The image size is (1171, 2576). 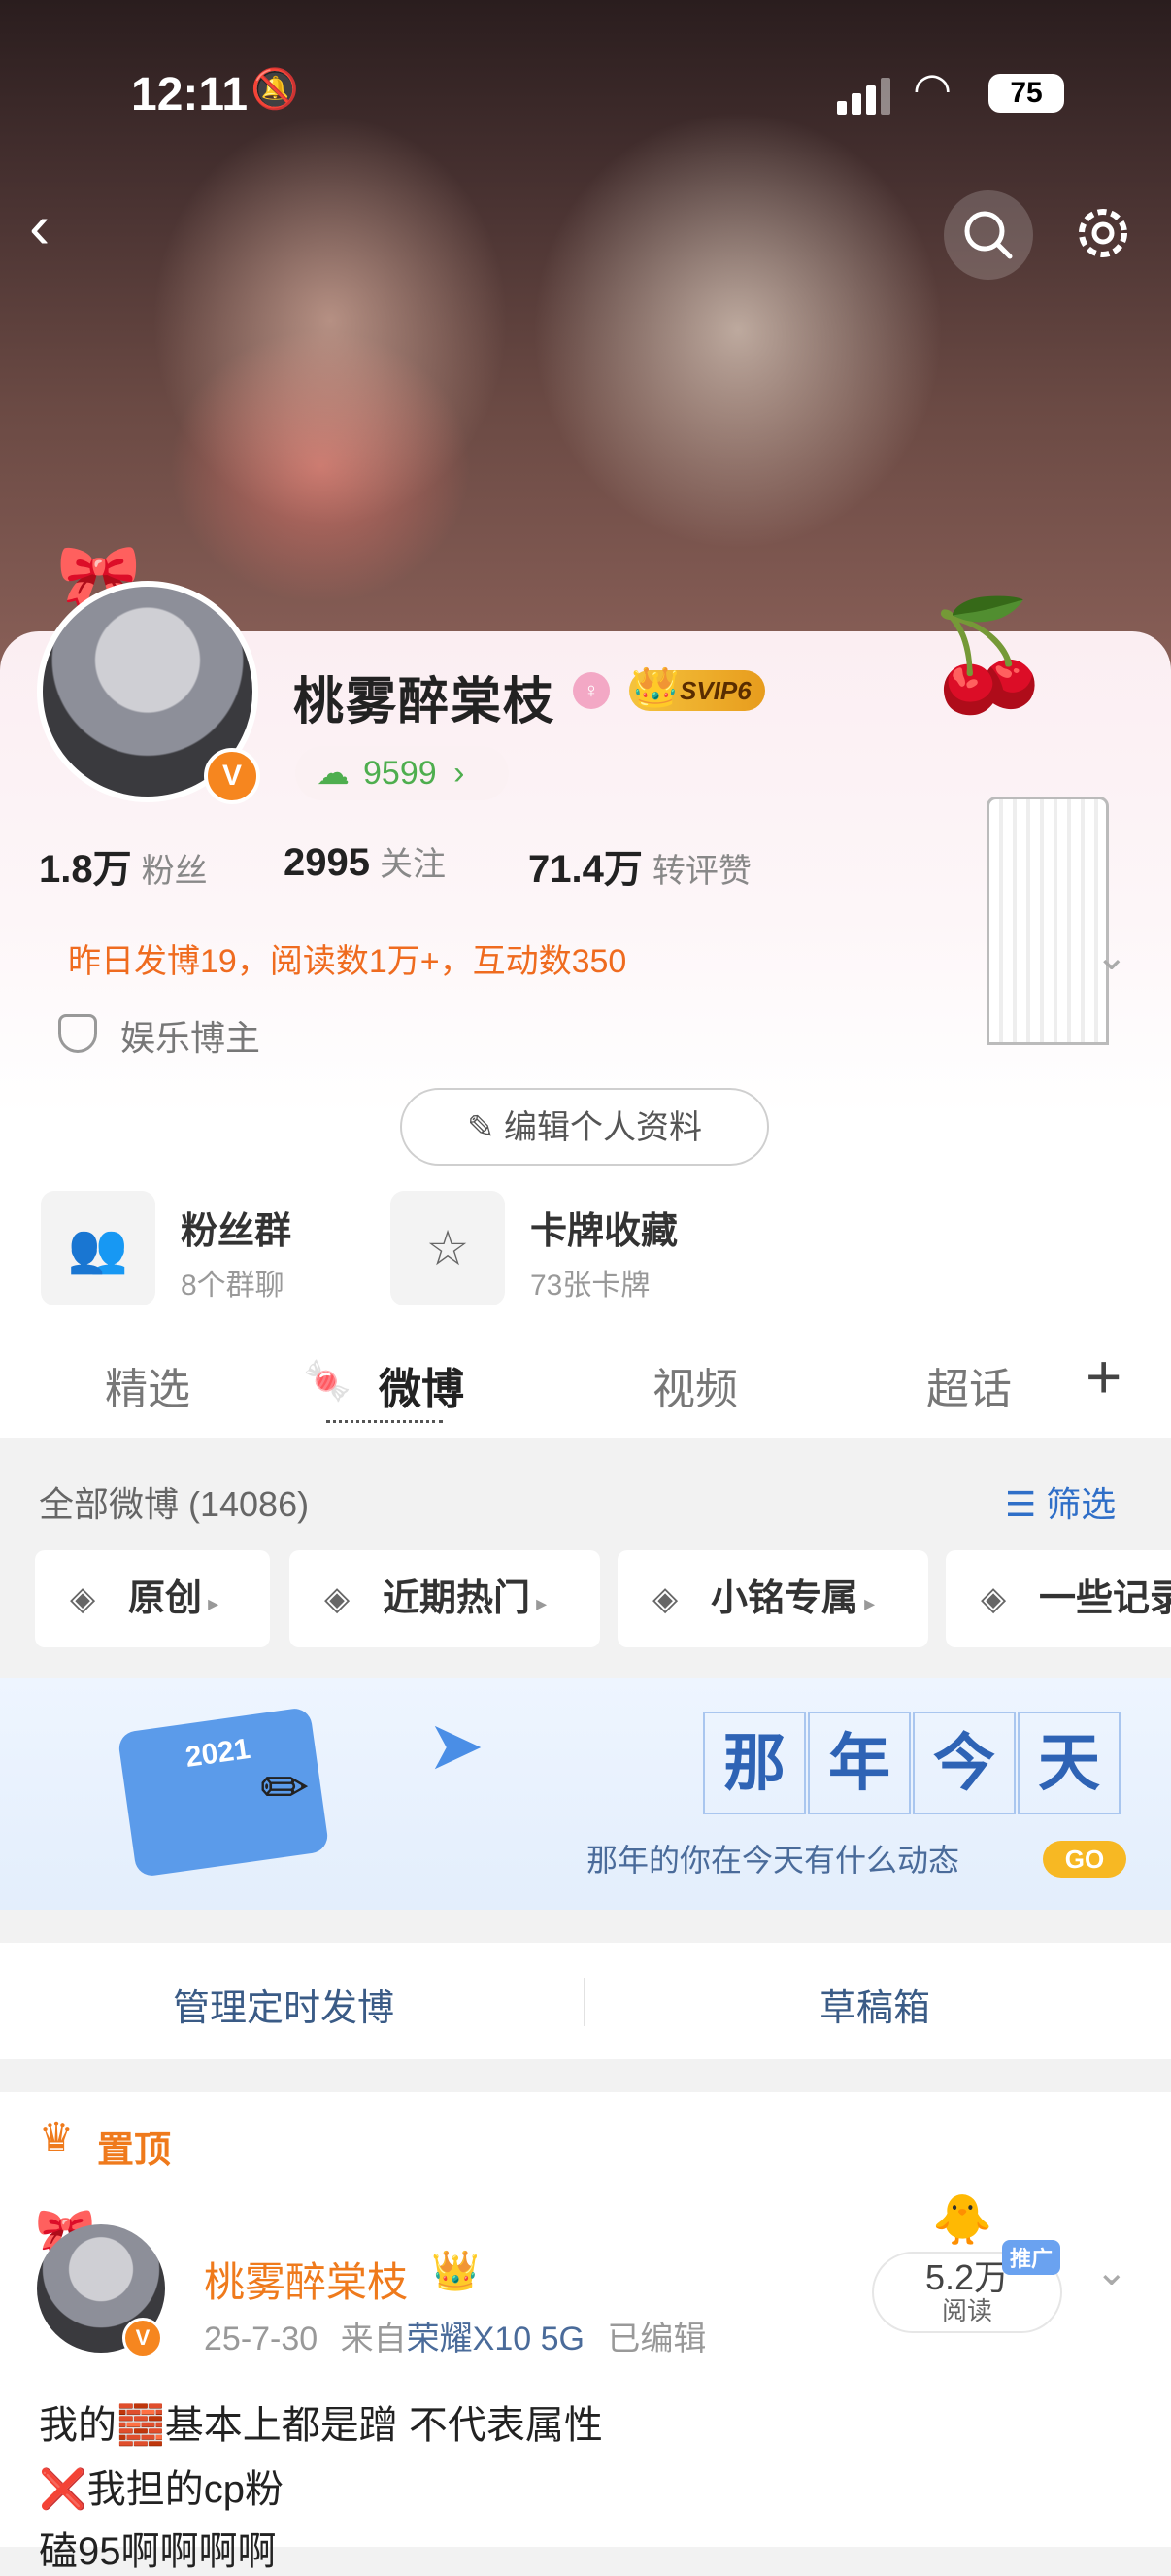 I want to click on activity-notice: 昨日发博19，阅读数1万+，互动数350, so click(x=347, y=958).